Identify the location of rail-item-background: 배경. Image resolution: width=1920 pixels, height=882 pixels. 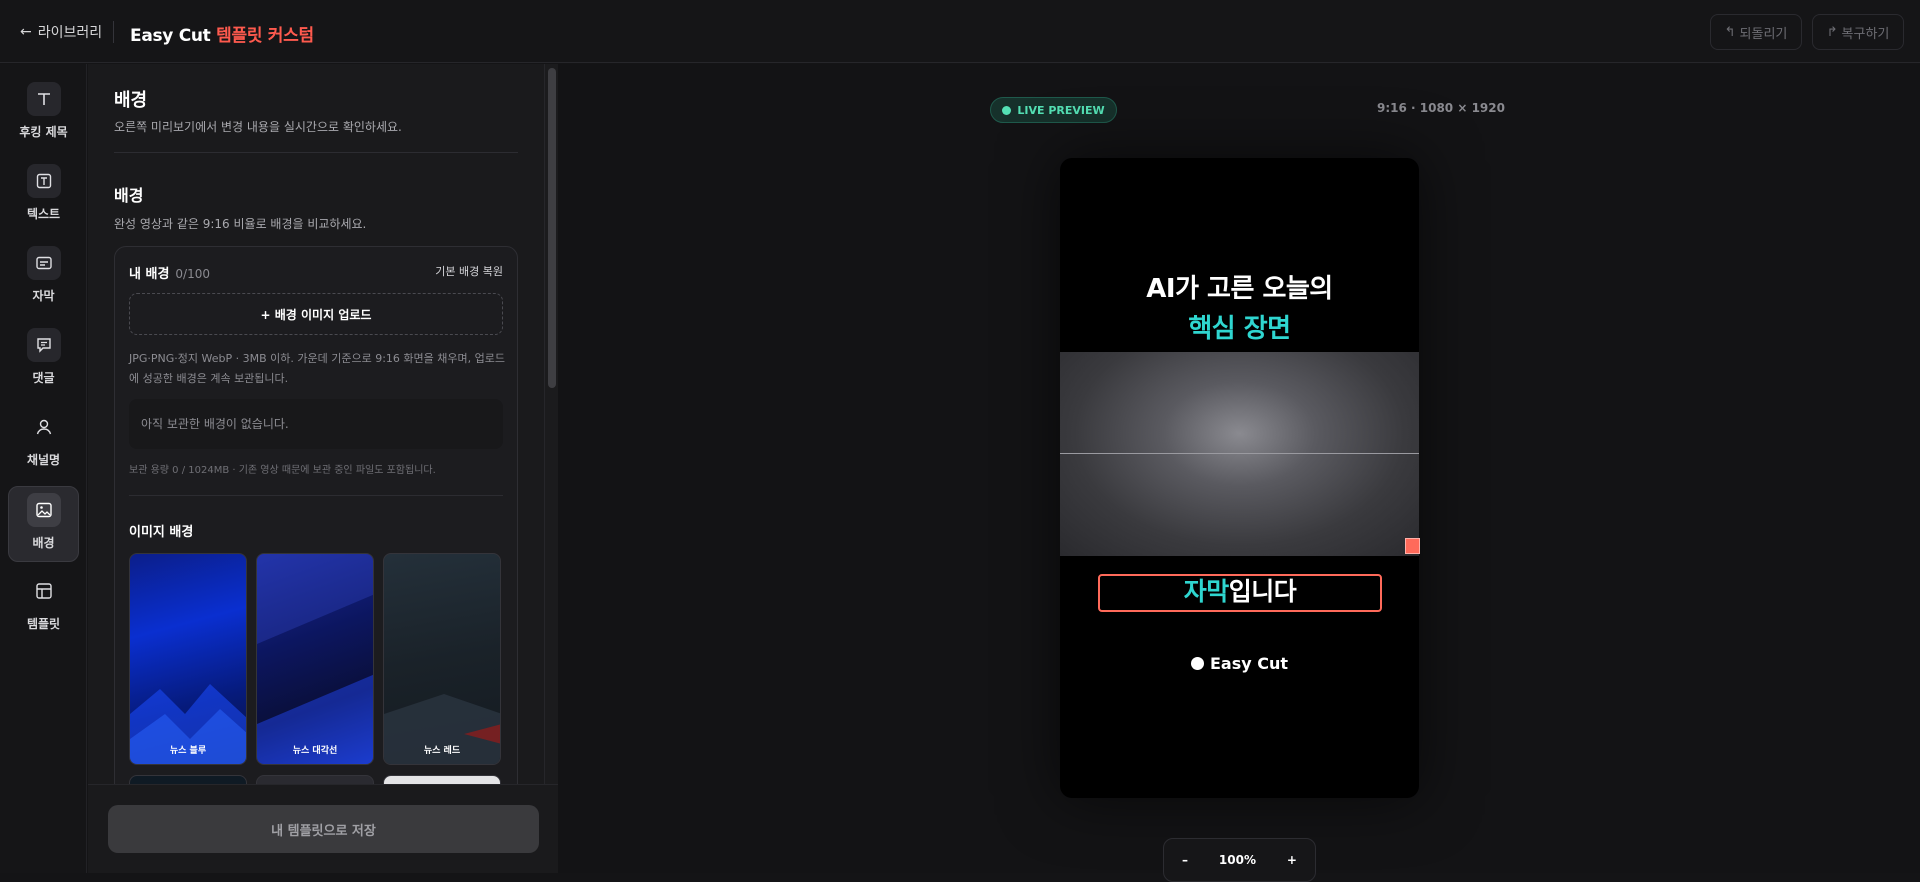
(43, 524).